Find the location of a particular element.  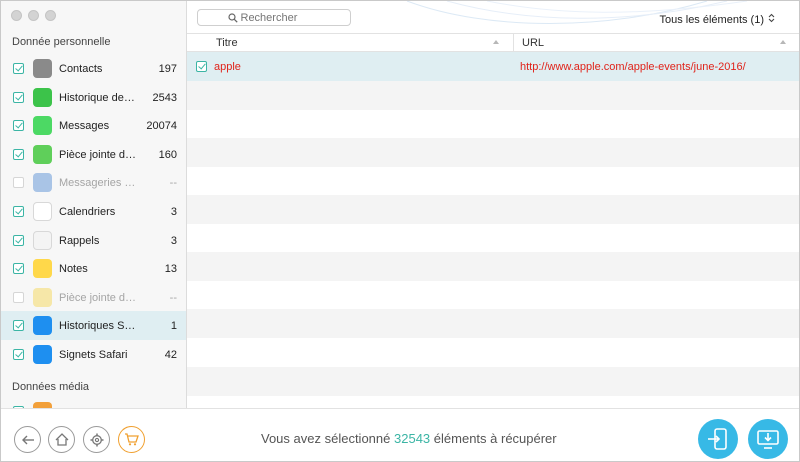

sidebar-item-count: 160 is located at coordinates (167, 154).